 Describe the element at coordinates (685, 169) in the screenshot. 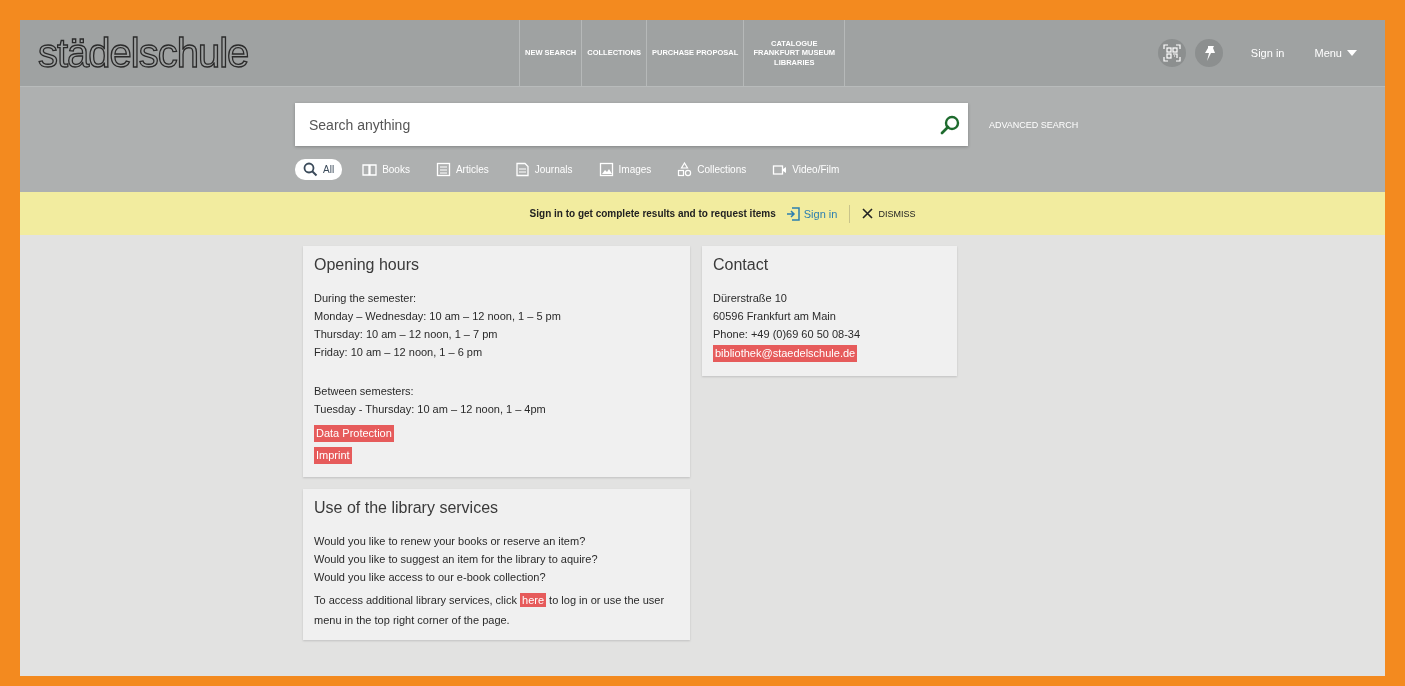

I see `shapes-icon` at that location.